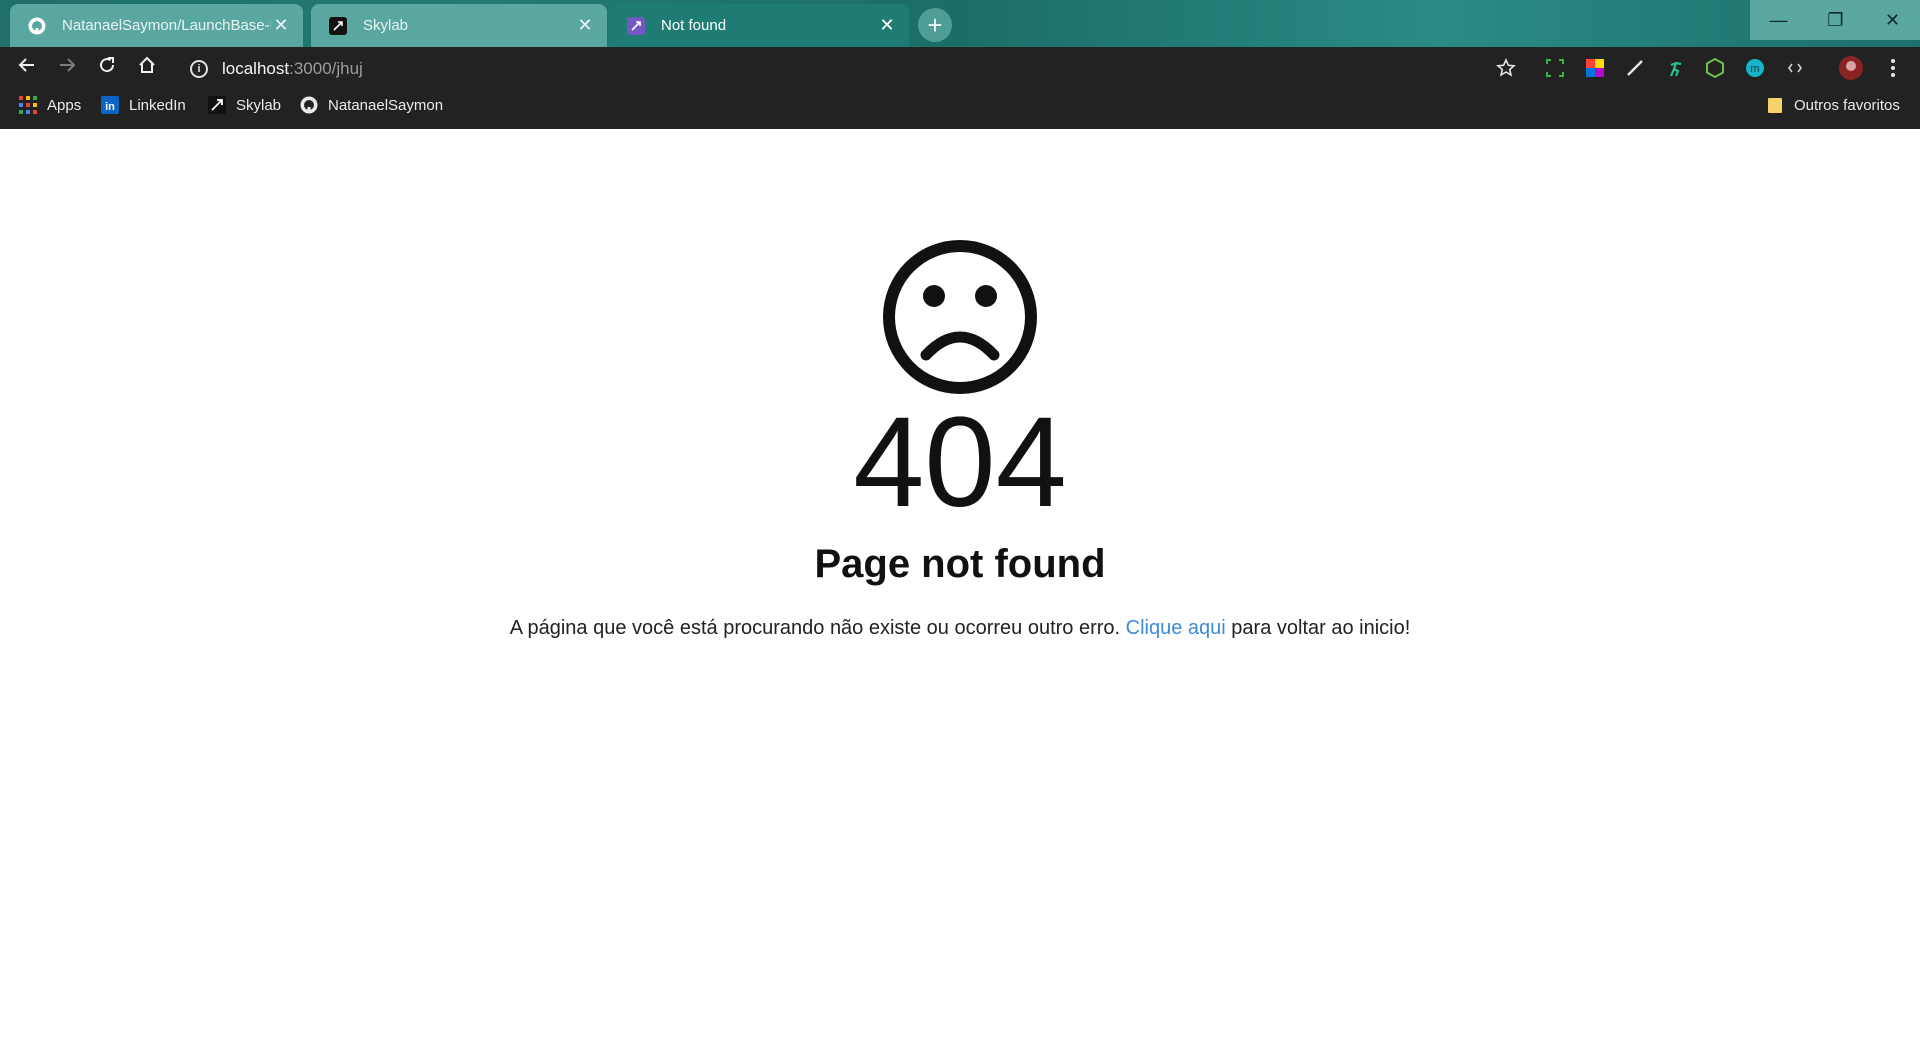 This screenshot has width=1920, height=1038. Describe the element at coordinates (386, 25) in the screenshot. I see `tab-title: Skylab` at that location.